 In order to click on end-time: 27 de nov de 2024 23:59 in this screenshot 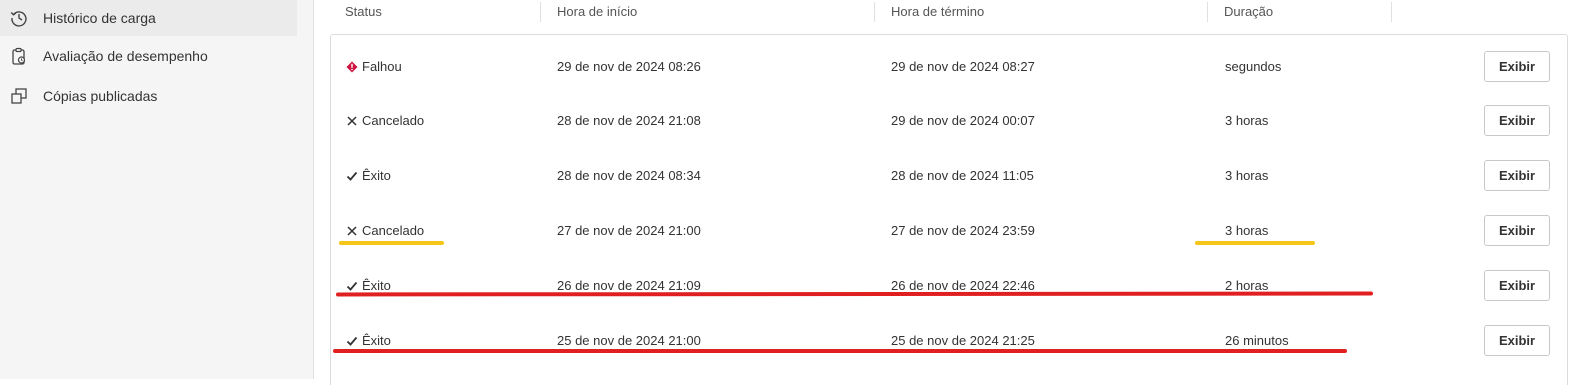, I will do `click(963, 230)`.